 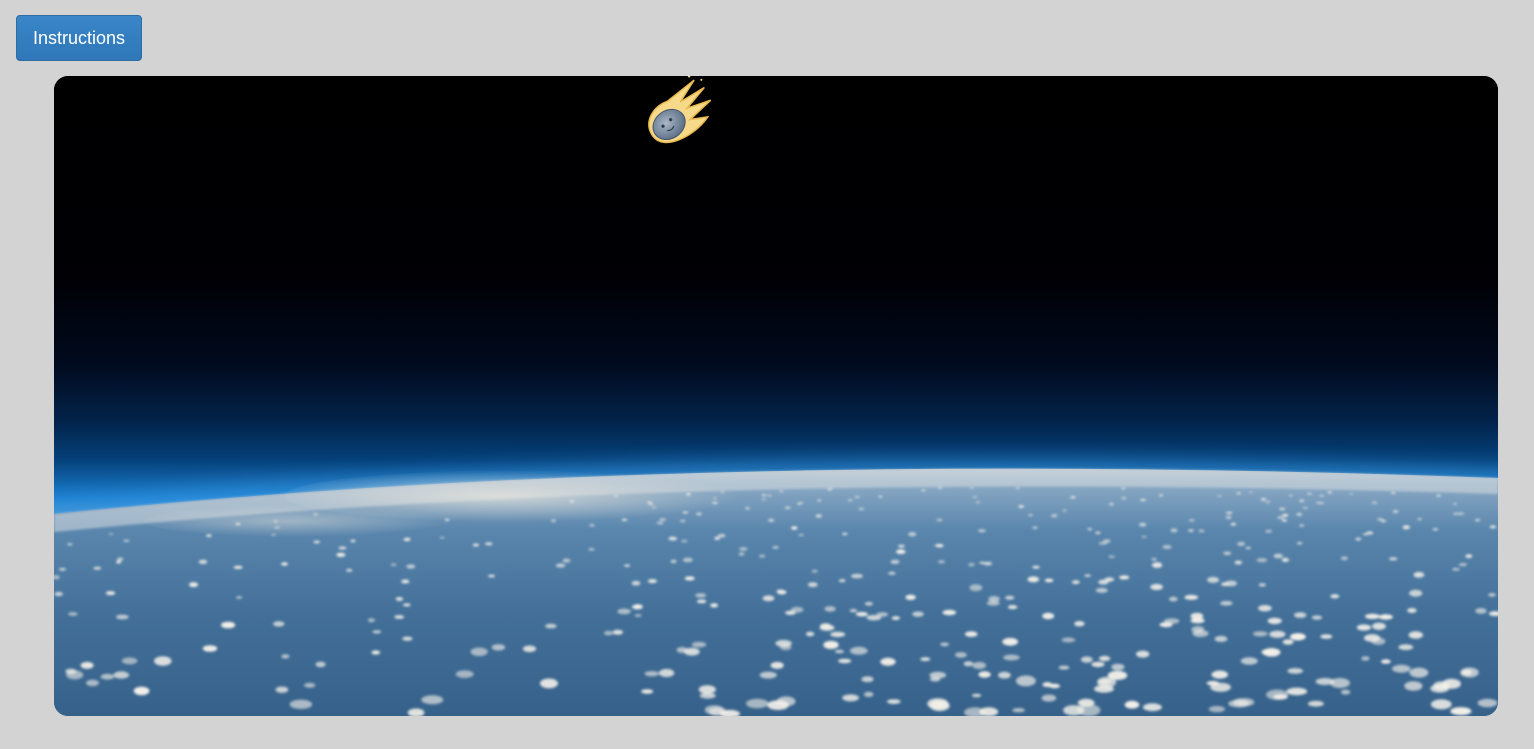 What do you see at coordinates (79, 38) in the screenshot?
I see `instructions-button: Instructions` at bounding box center [79, 38].